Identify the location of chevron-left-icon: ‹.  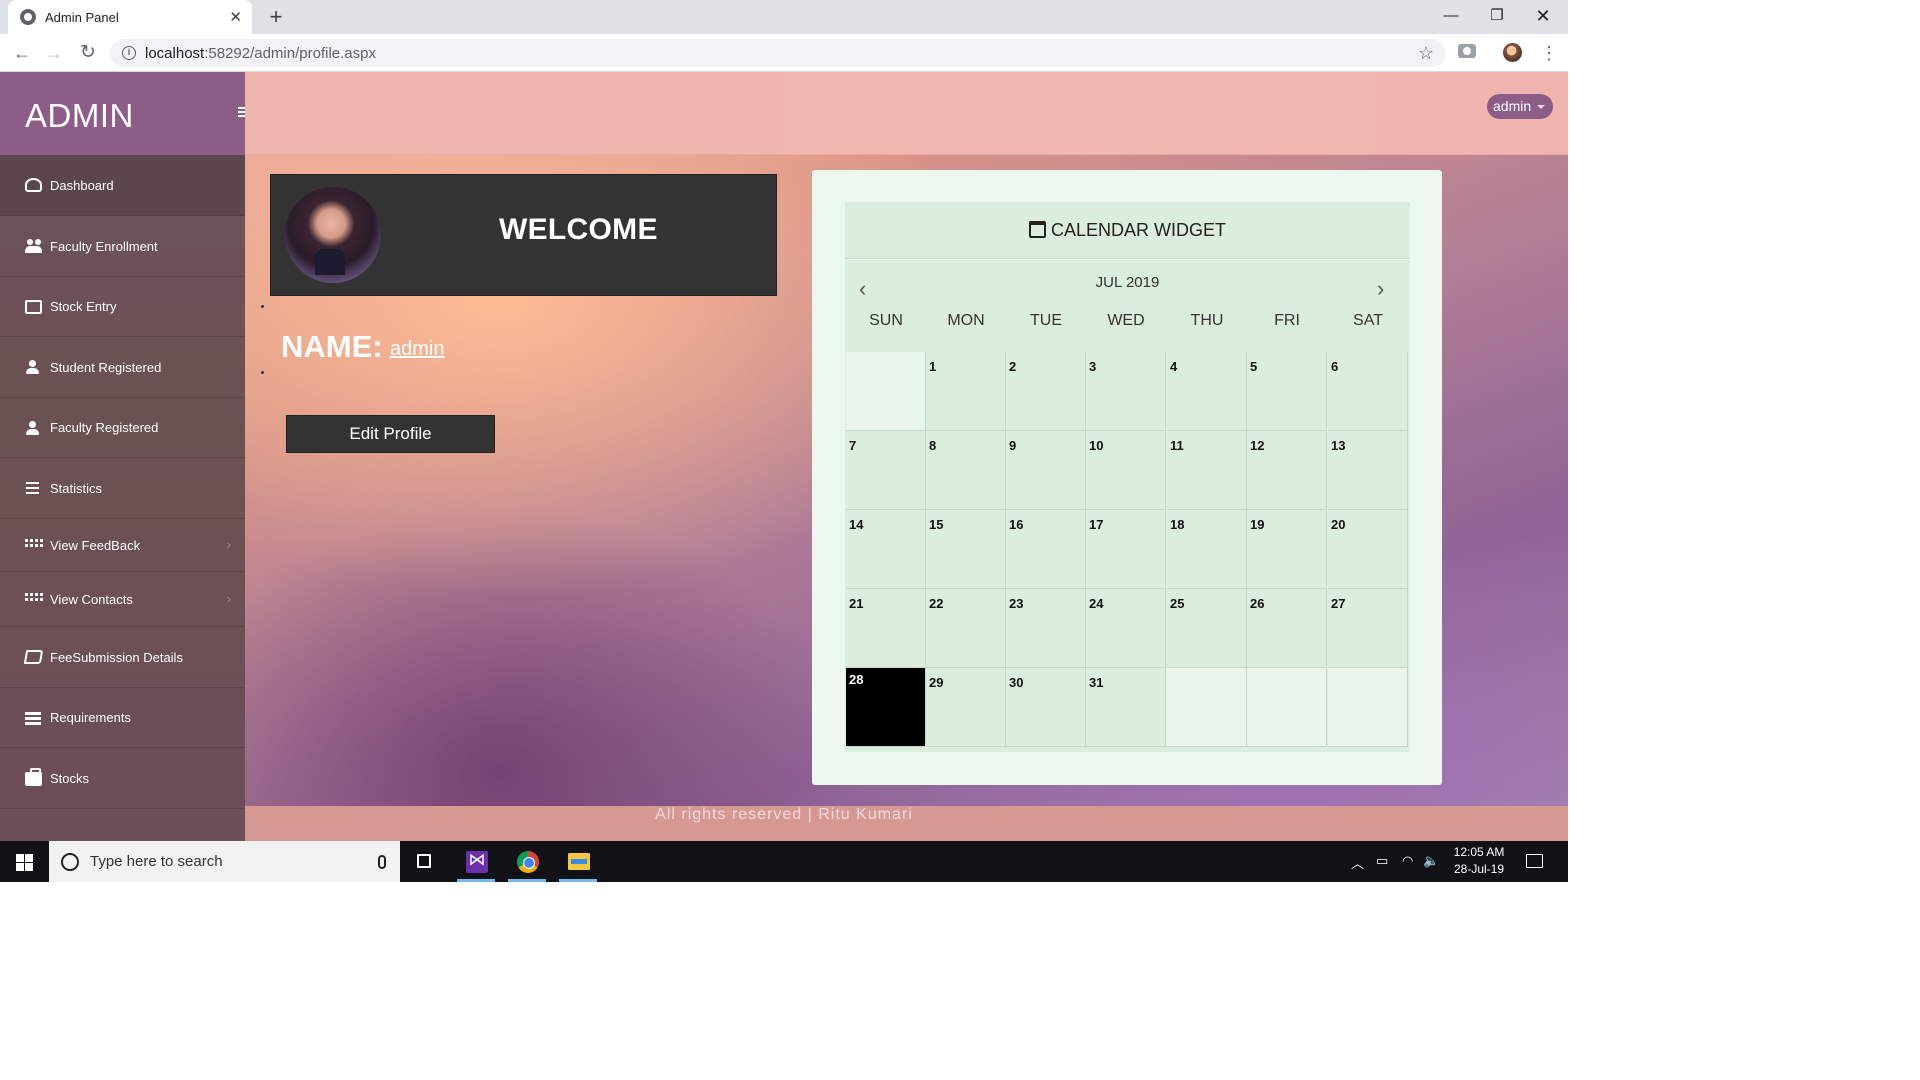
(862, 289).